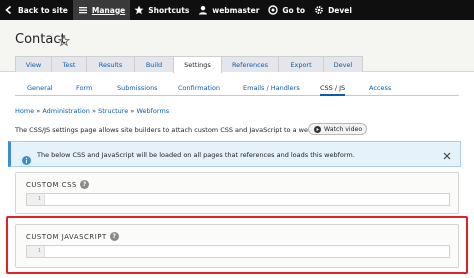 The width and height of the screenshot is (474, 278). What do you see at coordinates (137, 88) in the screenshot?
I see `subtab-submissions: Submissions` at bounding box center [137, 88].